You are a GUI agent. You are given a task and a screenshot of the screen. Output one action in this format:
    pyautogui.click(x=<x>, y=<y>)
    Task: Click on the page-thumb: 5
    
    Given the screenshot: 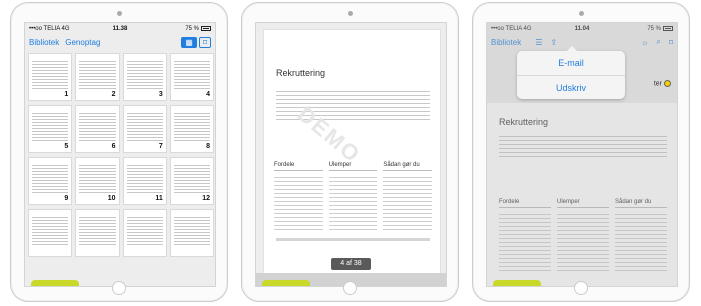 What is the action you would take?
    pyautogui.click(x=50, y=129)
    